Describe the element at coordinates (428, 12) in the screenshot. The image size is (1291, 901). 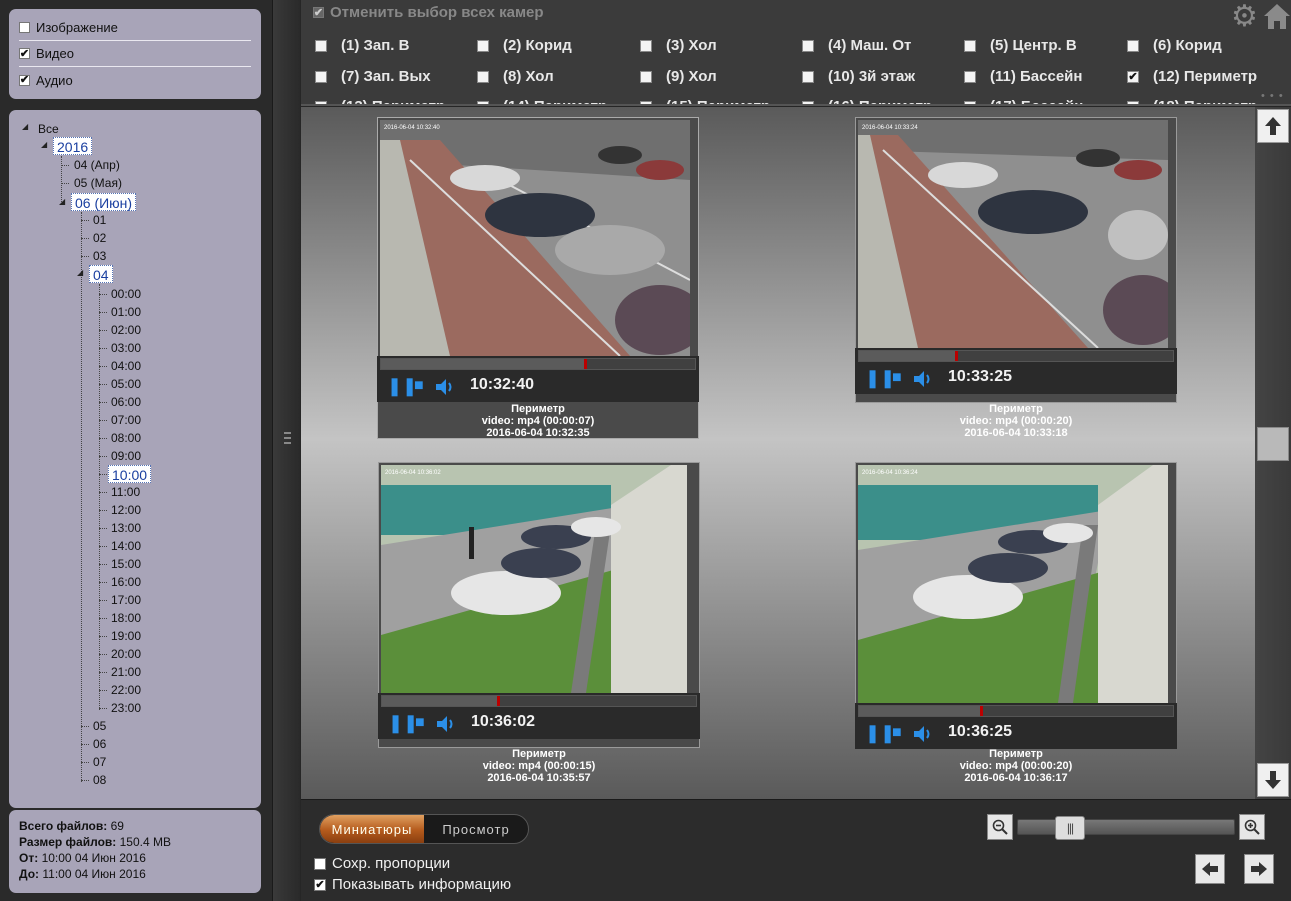
I see `deselect-all-cameras: ✔ Отменить выбор всех камер` at that location.